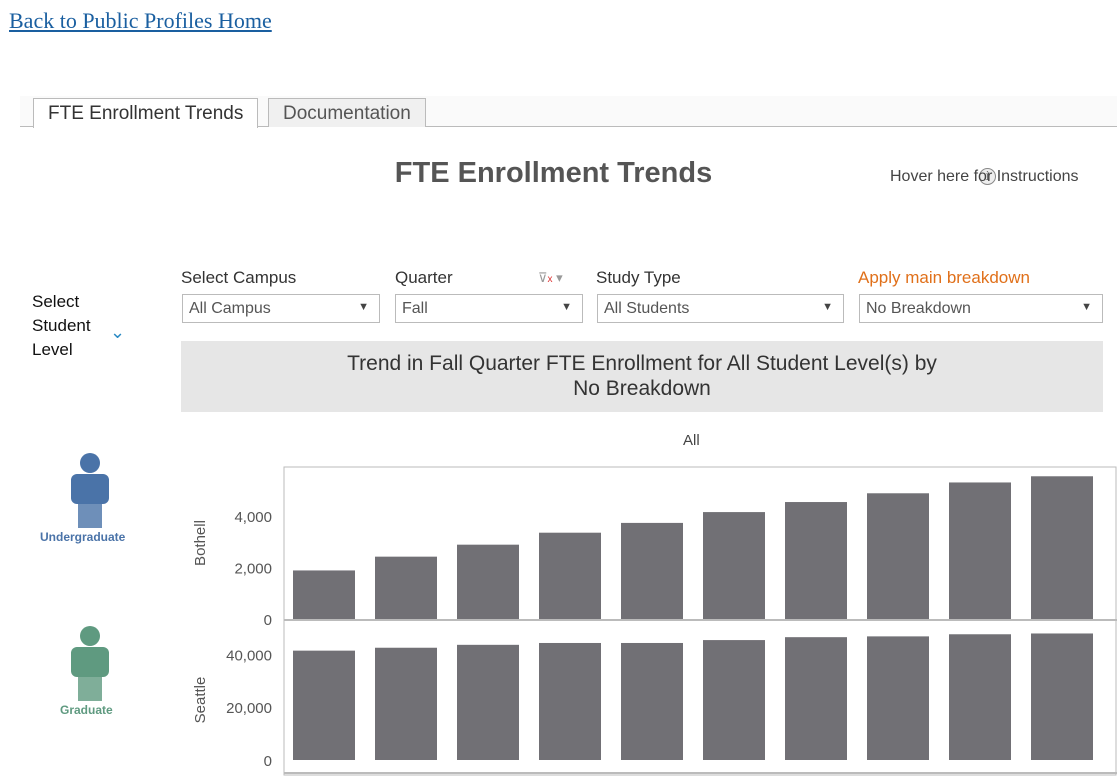 Image resolution: width=1117 pixels, height=777 pixels. What do you see at coordinates (200, 543) in the screenshot?
I see `pane-label: Bothell` at bounding box center [200, 543].